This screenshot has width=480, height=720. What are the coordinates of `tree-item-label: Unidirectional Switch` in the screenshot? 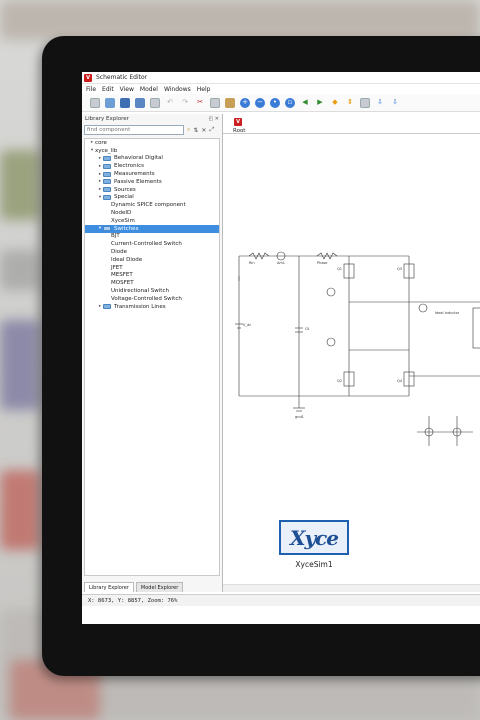 It's located at (140, 291).